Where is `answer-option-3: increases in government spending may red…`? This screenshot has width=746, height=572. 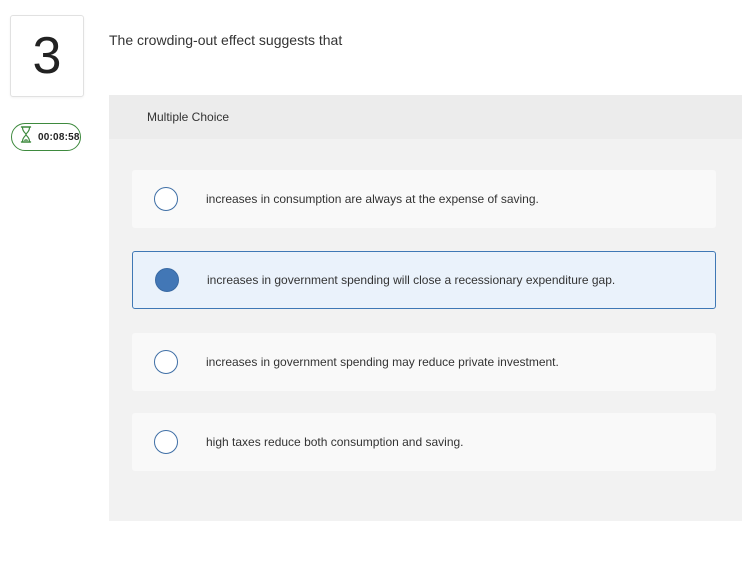
answer-option-3: increases in government spending may red… is located at coordinates (424, 362).